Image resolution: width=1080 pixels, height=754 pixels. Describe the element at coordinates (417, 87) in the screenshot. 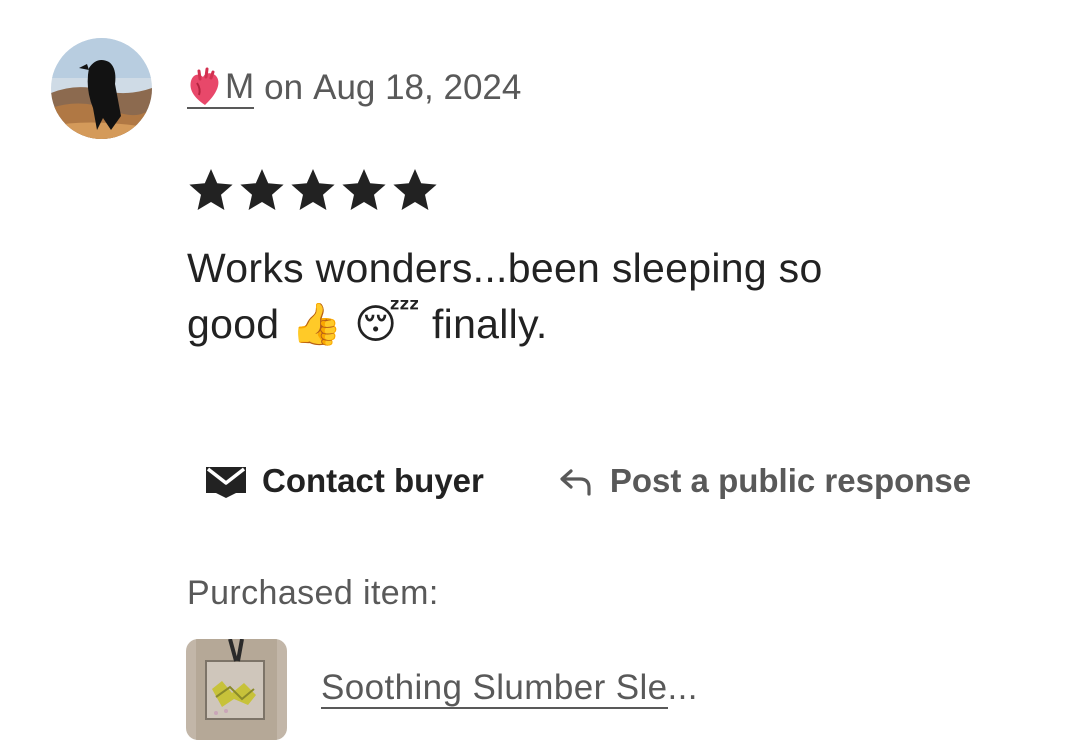

I see `review-date: Aug 18, 2024` at that location.